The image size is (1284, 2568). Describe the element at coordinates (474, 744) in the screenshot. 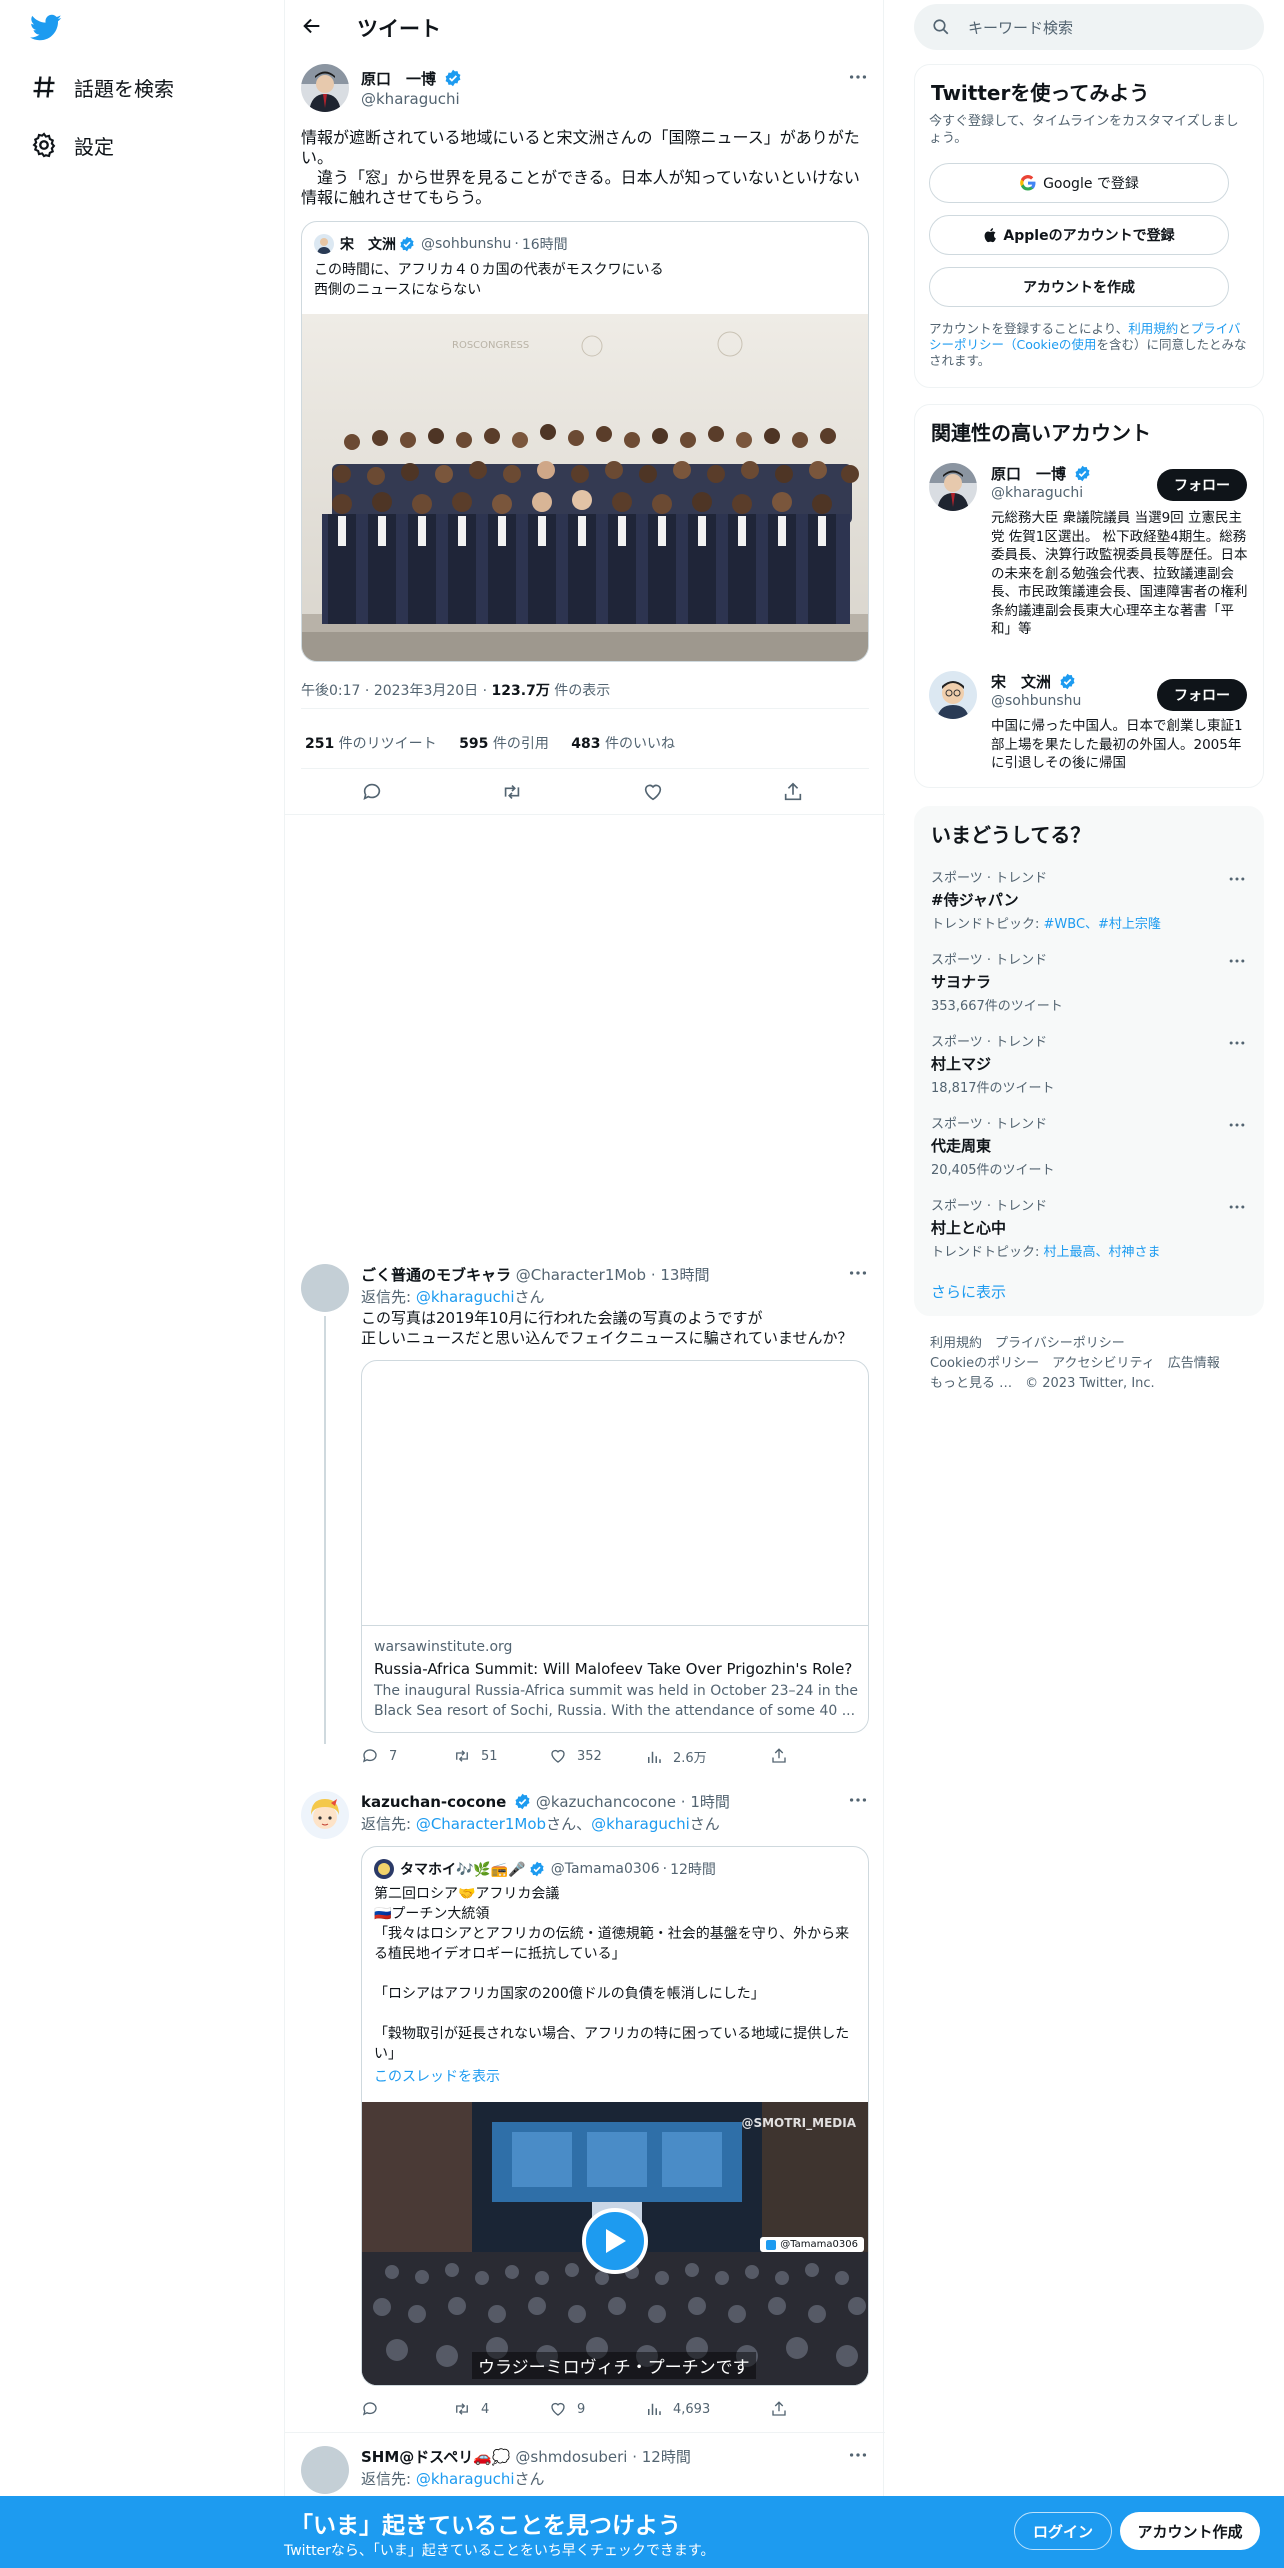

I see `quotes-count: 595` at that location.